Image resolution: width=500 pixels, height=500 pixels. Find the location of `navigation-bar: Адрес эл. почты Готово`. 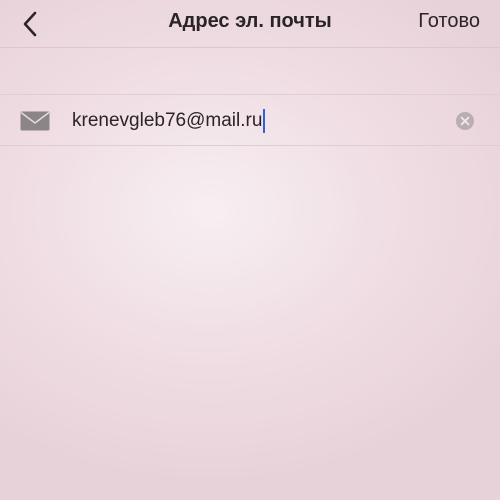

navigation-bar: Адрес эл. почты Готово is located at coordinates (250, 24).